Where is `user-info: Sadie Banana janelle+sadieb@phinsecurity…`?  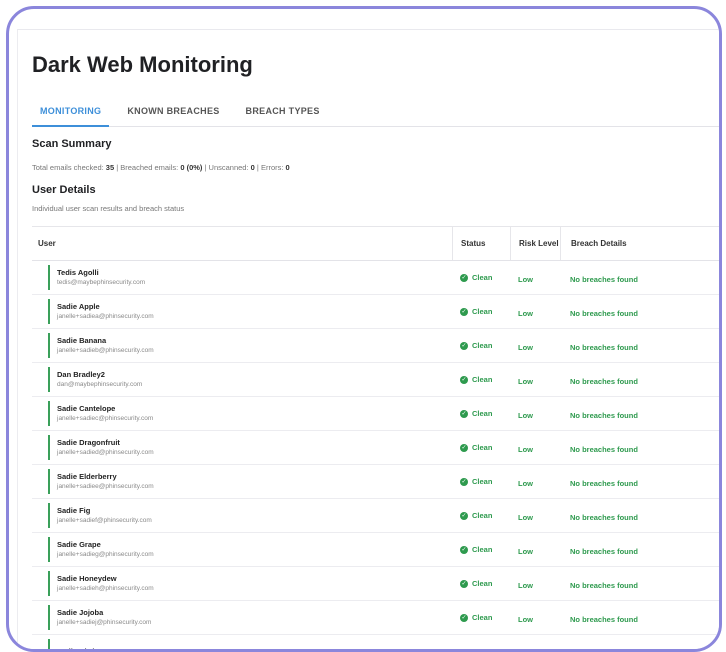
user-info: Sadie Banana janelle+sadieb@phinsecurity… is located at coordinates (105, 346).